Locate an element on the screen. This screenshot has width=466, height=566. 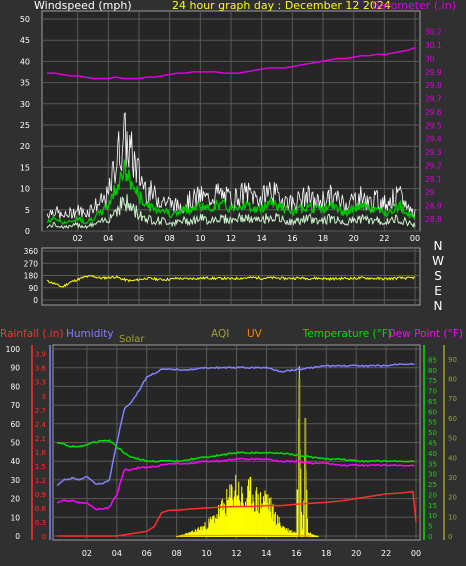
humidity-tick: 40 is located at coordinates (15, 461).